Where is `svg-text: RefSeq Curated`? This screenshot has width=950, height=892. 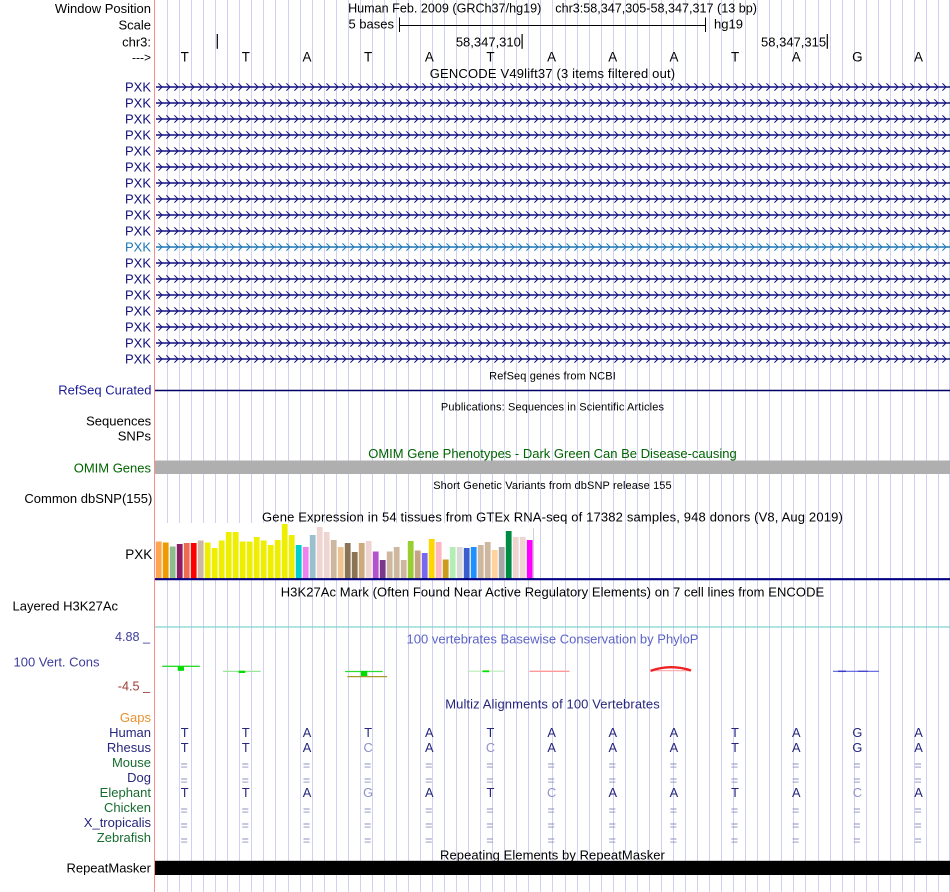
svg-text: RefSeq Curated is located at coordinates (104, 389).